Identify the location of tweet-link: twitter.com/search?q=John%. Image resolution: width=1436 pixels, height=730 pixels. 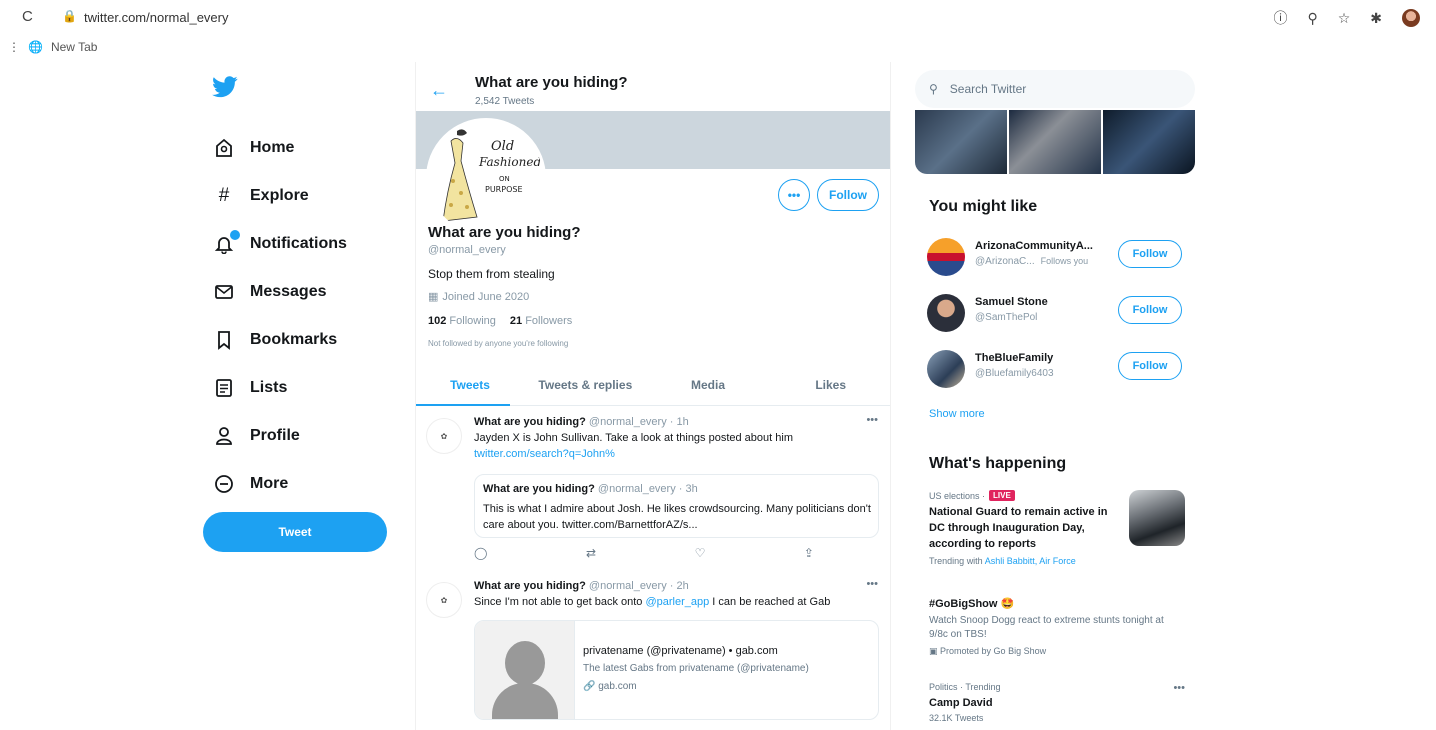
(544, 454).